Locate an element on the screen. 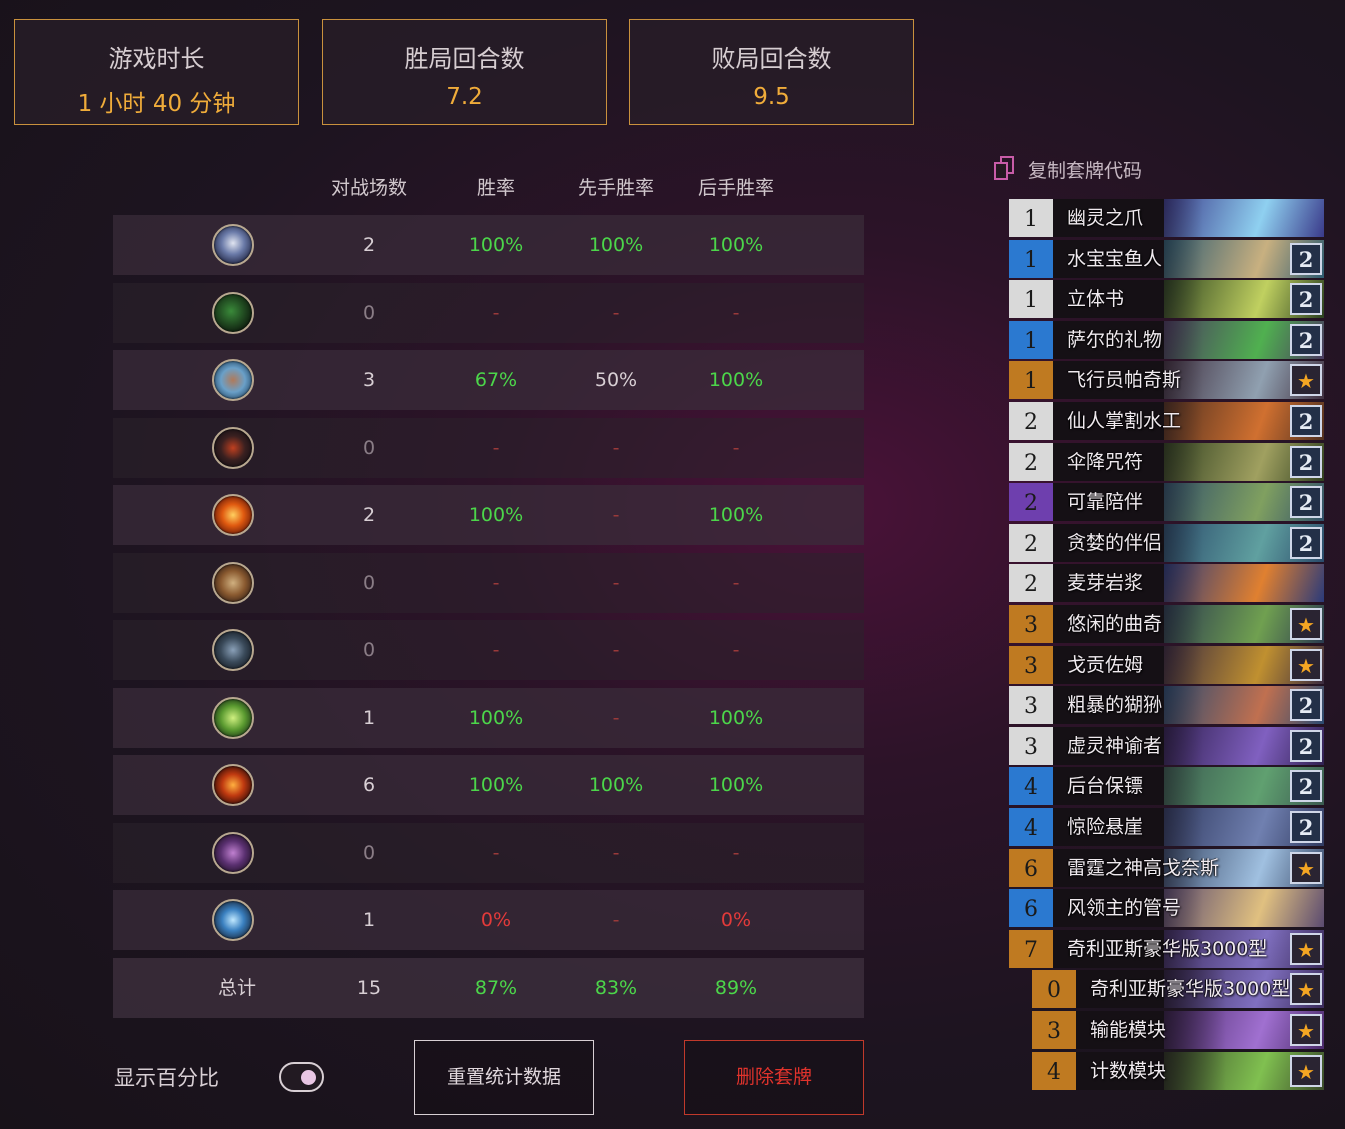  card-cost: 3 is located at coordinates (1054, 1030).